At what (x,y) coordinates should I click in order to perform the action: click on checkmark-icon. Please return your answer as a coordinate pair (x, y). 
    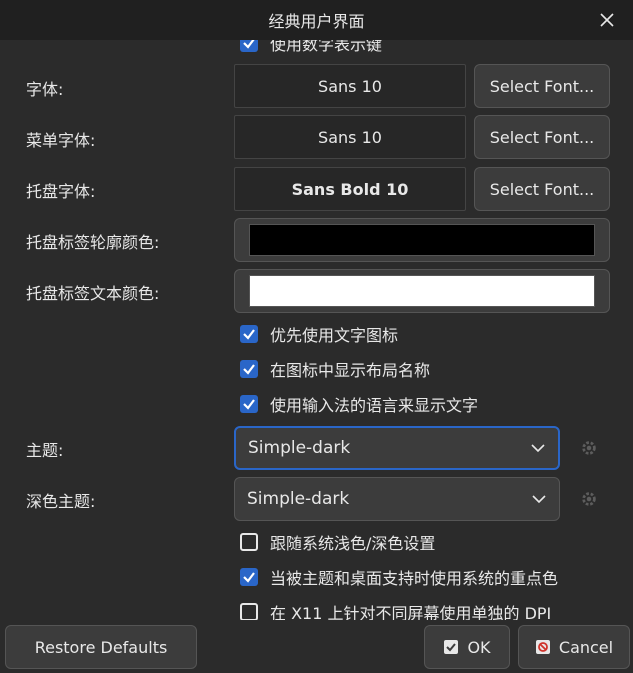
    Looking at the image, I should click on (451, 647).